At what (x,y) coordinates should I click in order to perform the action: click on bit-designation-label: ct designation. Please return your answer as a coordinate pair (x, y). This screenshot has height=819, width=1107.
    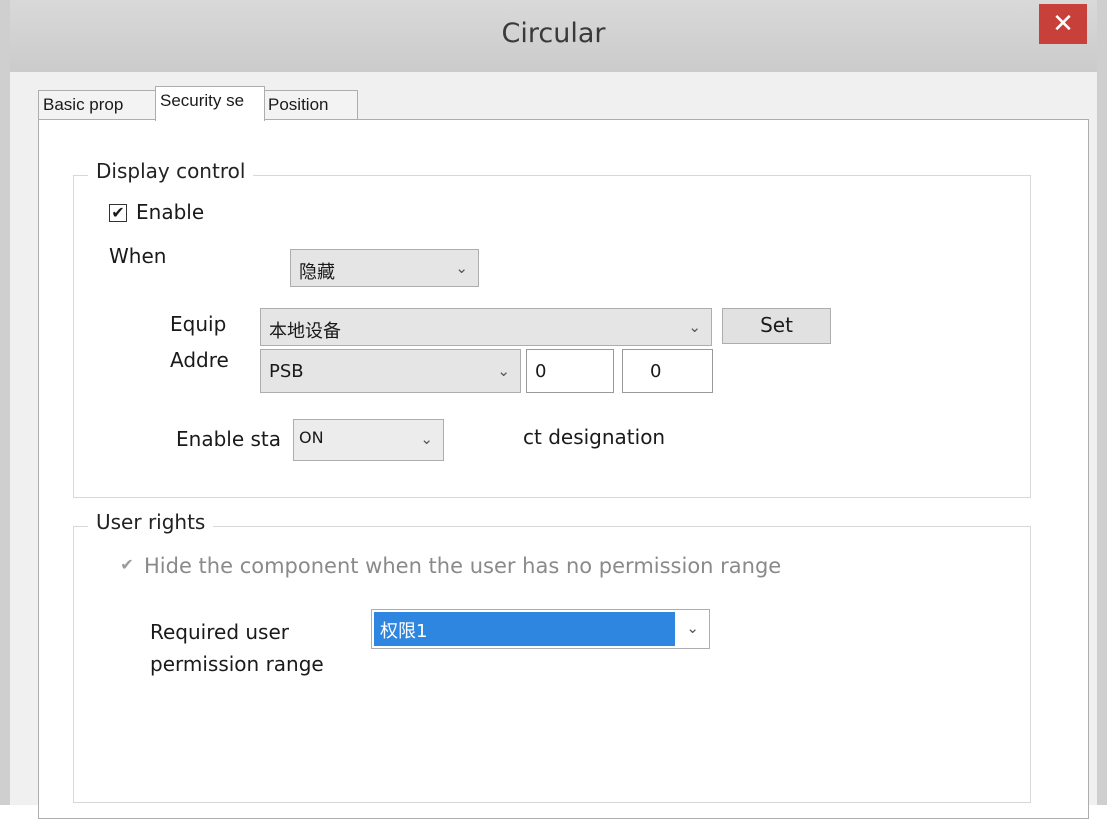
    Looking at the image, I should click on (594, 437).